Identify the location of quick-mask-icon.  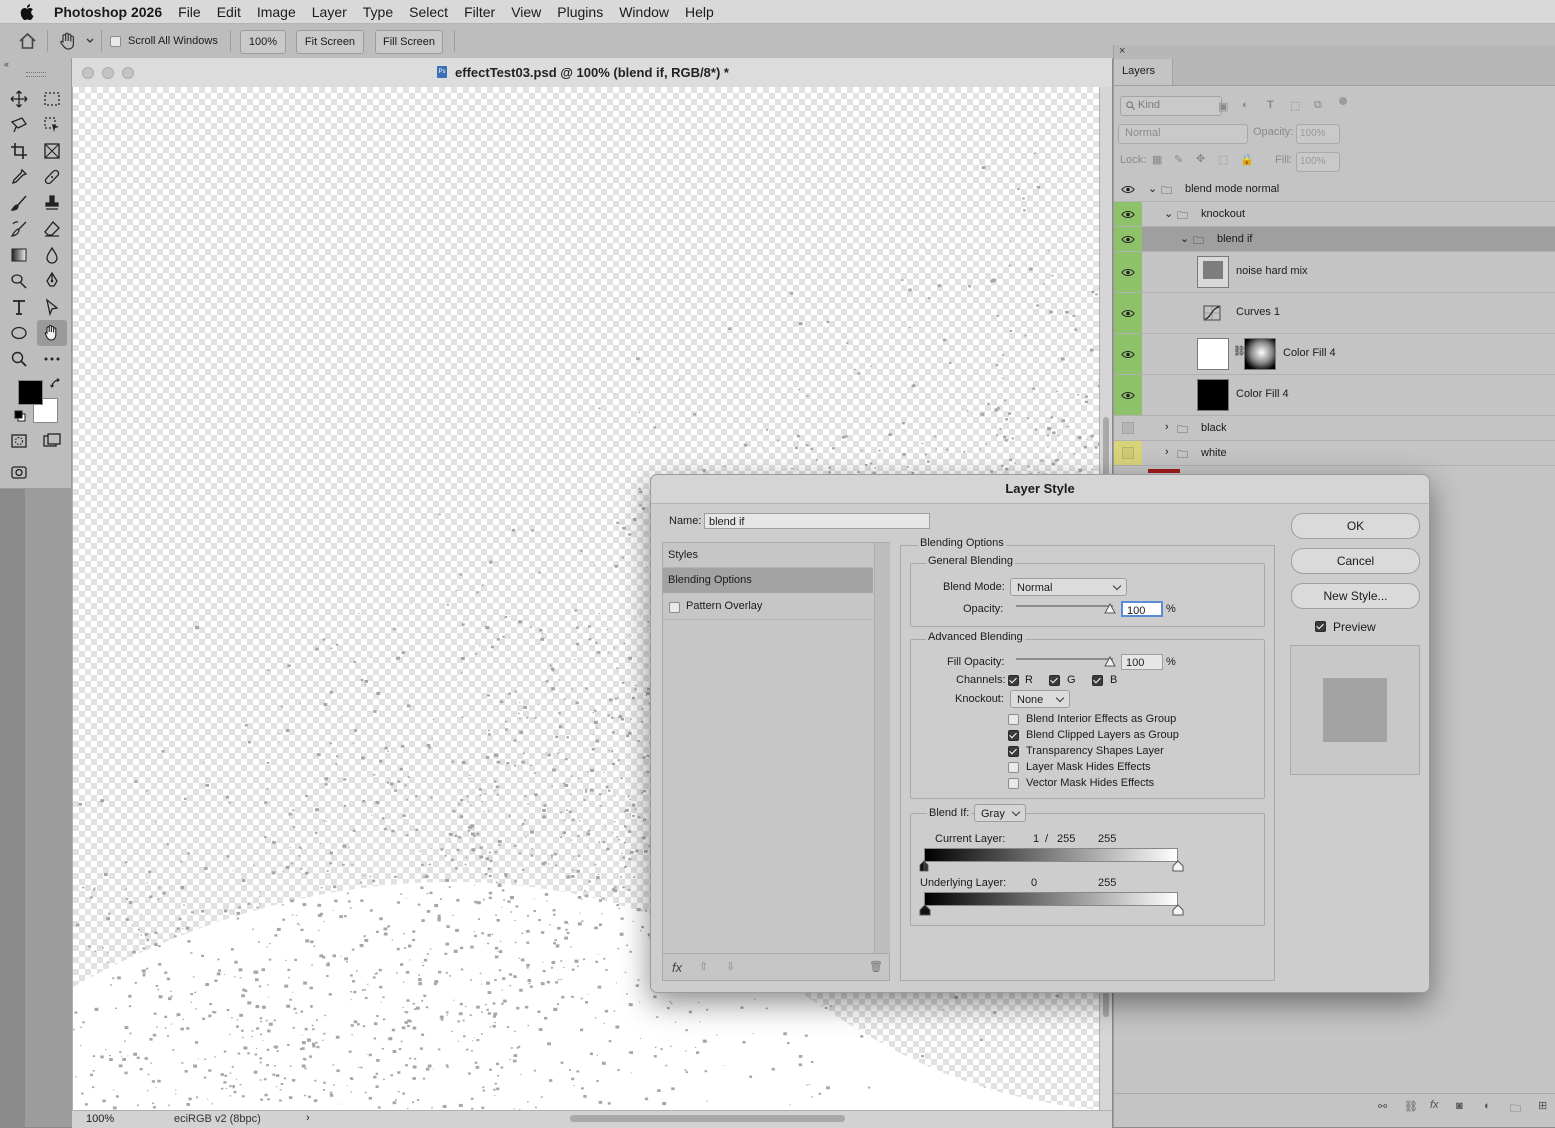
(19, 441).